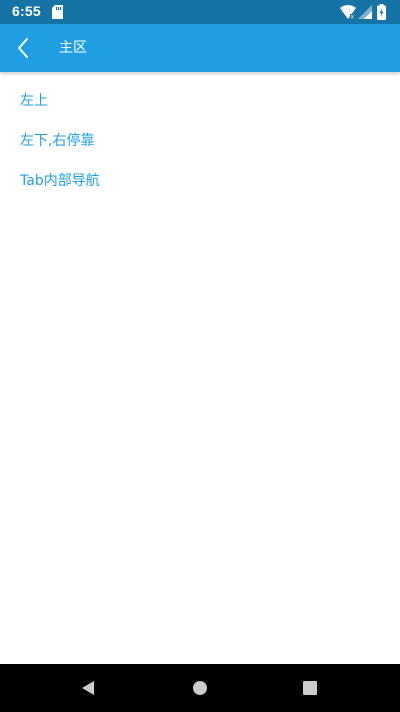 The image size is (400, 712). What do you see at coordinates (73, 48) in the screenshot?
I see `page-title: 主区` at bounding box center [73, 48].